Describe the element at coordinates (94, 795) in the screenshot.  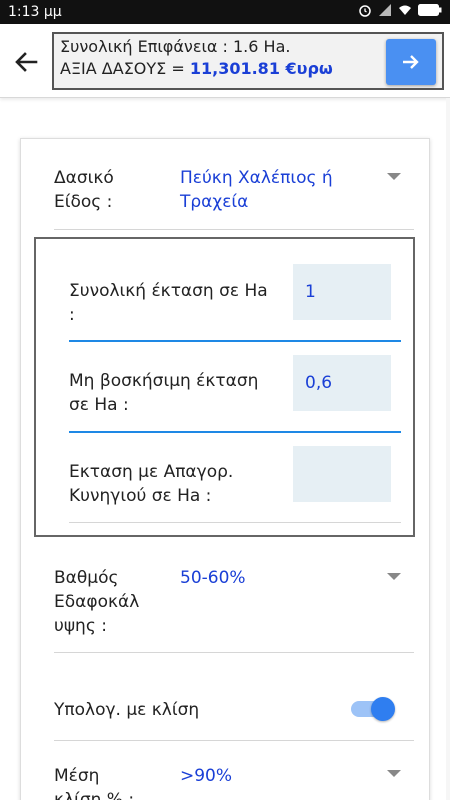
I see `mean-slope-label-line2: κλίση % :` at that location.